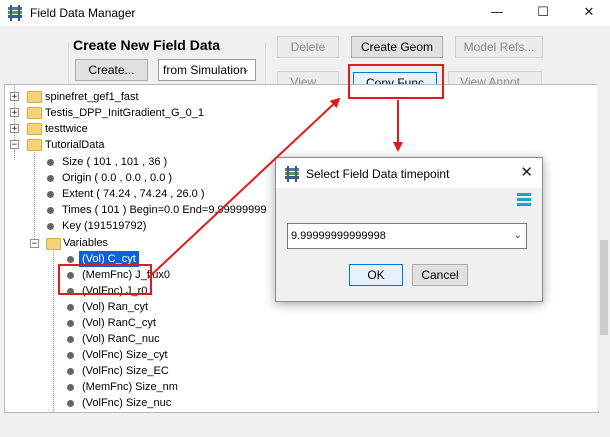  What do you see at coordinates (133, 194) in the screenshot?
I see `tree-prop: Extent ( 74.24 , 74.24 , 26.0 )` at bounding box center [133, 194].